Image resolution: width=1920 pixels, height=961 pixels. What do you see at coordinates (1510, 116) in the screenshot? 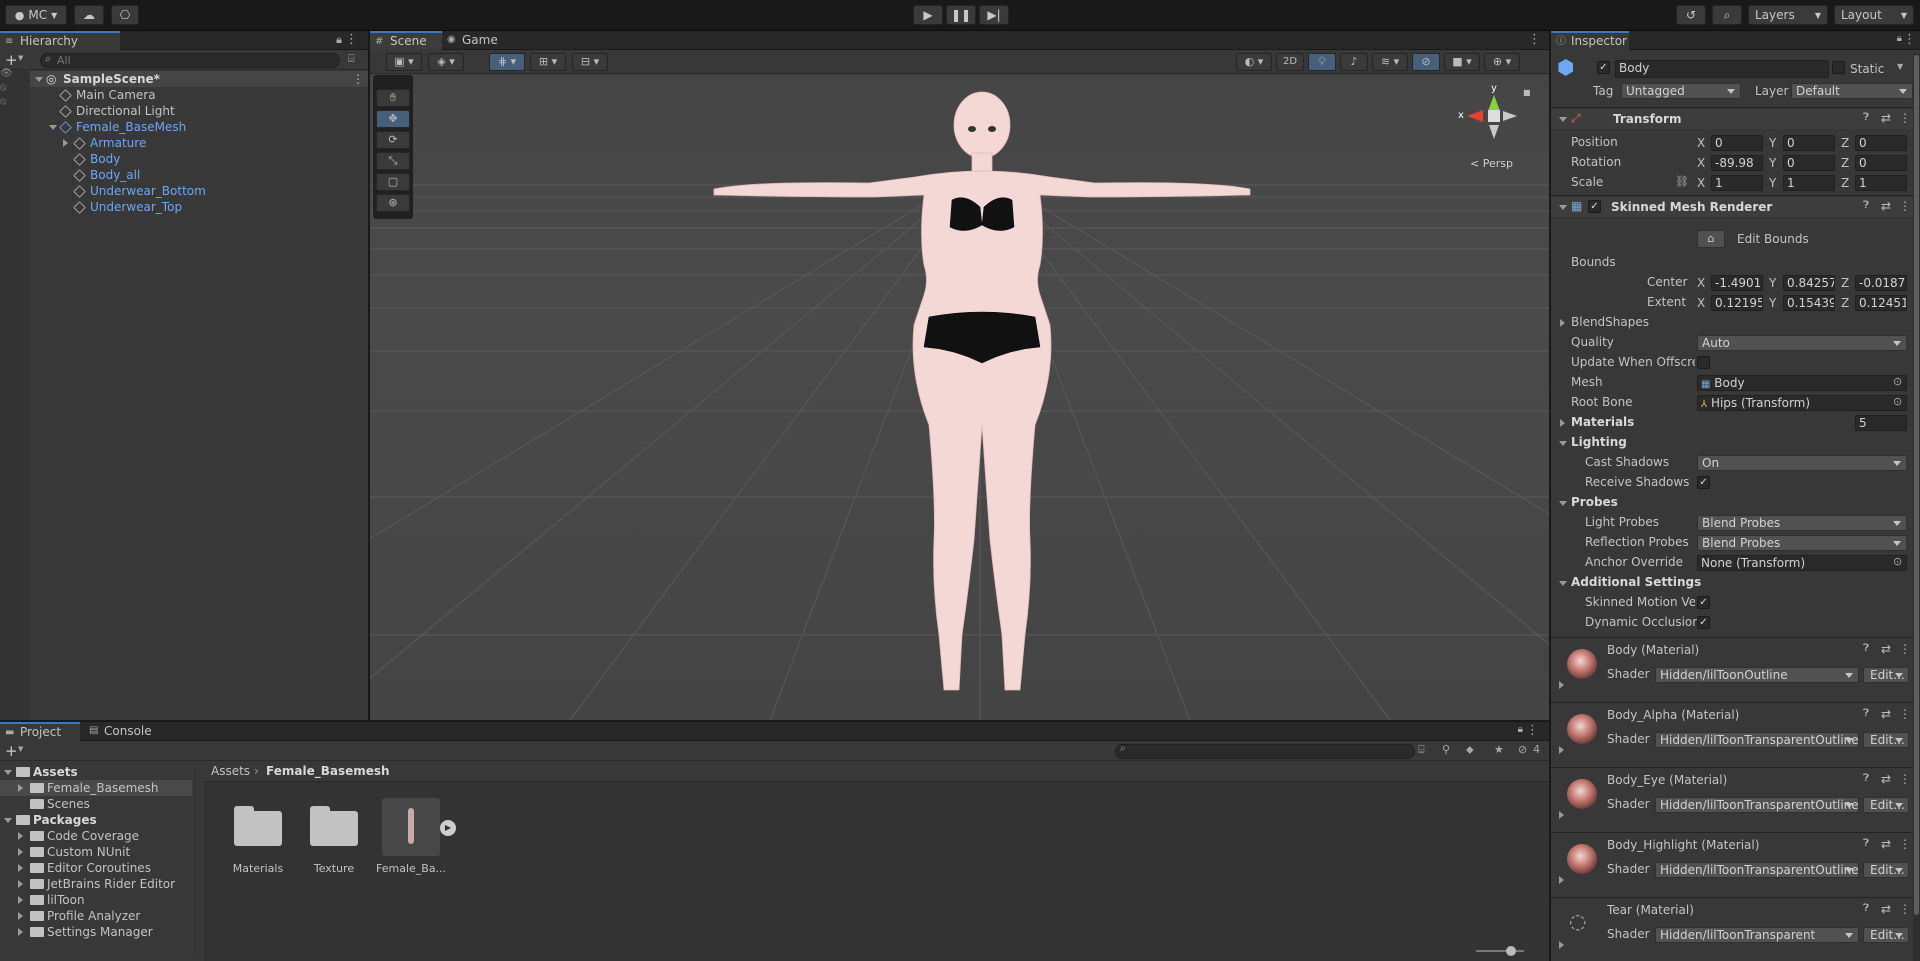
I see `neg-x-cone` at bounding box center [1510, 116].